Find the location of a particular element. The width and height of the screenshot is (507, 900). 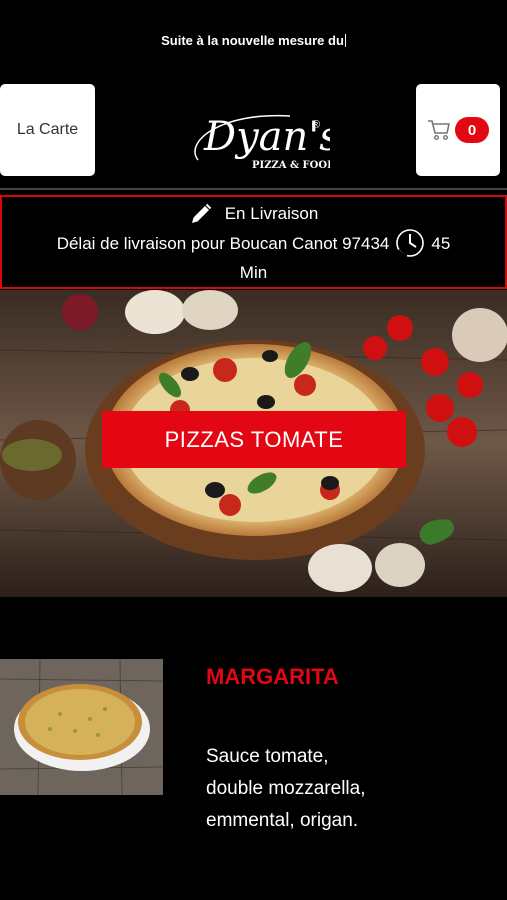

clock-icon is located at coordinates (410, 243).